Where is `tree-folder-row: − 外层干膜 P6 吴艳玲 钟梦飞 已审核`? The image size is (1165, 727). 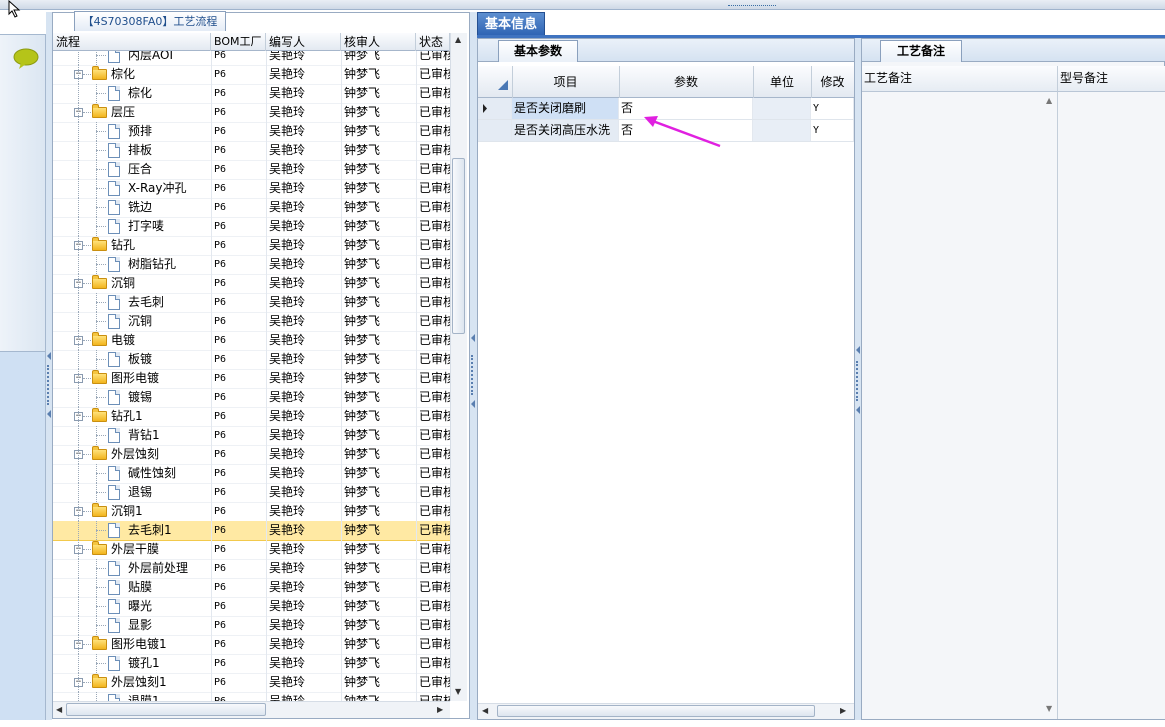 tree-folder-row: − 外层干膜 P6 吴艳玲 钟梦飞 已审核 is located at coordinates (251, 550).